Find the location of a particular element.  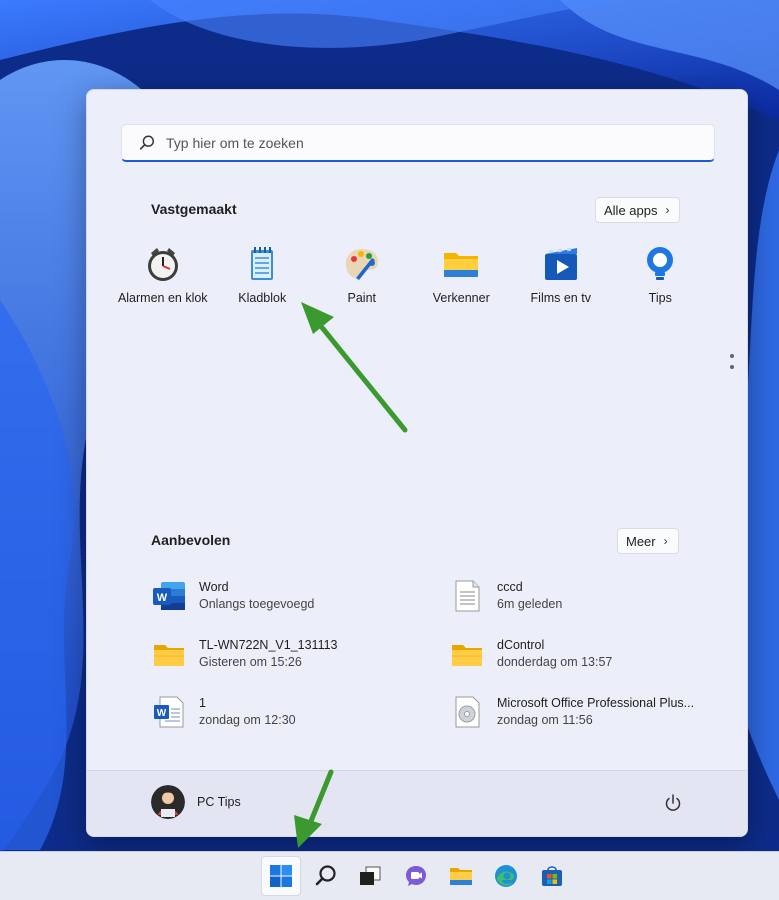

recommended-item-subtitle: donderdag om 13:57 is located at coordinates (555, 662).